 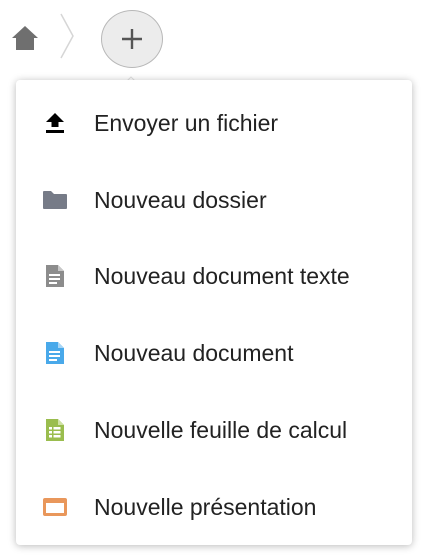 What do you see at coordinates (221, 429) in the screenshot?
I see `menu-item-label: Nouvelle feuille de calcul` at bounding box center [221, 429].